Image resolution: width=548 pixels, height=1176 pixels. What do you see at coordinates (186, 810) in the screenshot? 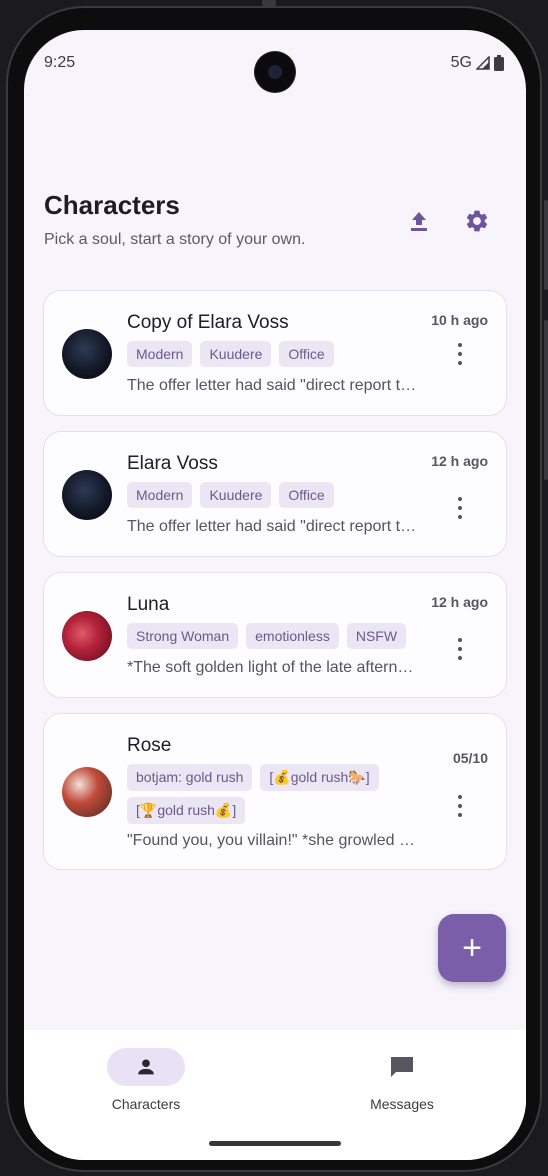
I see `tag: [🏆gold rush💰]` at bounding box center [186, 810].